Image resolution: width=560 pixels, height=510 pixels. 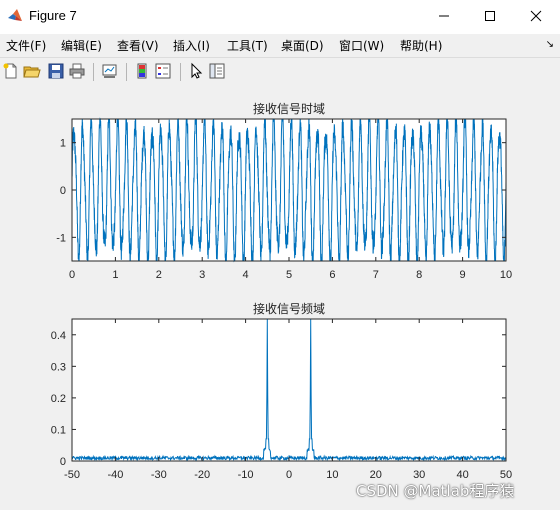 I want to click on open-file-icon, so click(x=32, y=71).